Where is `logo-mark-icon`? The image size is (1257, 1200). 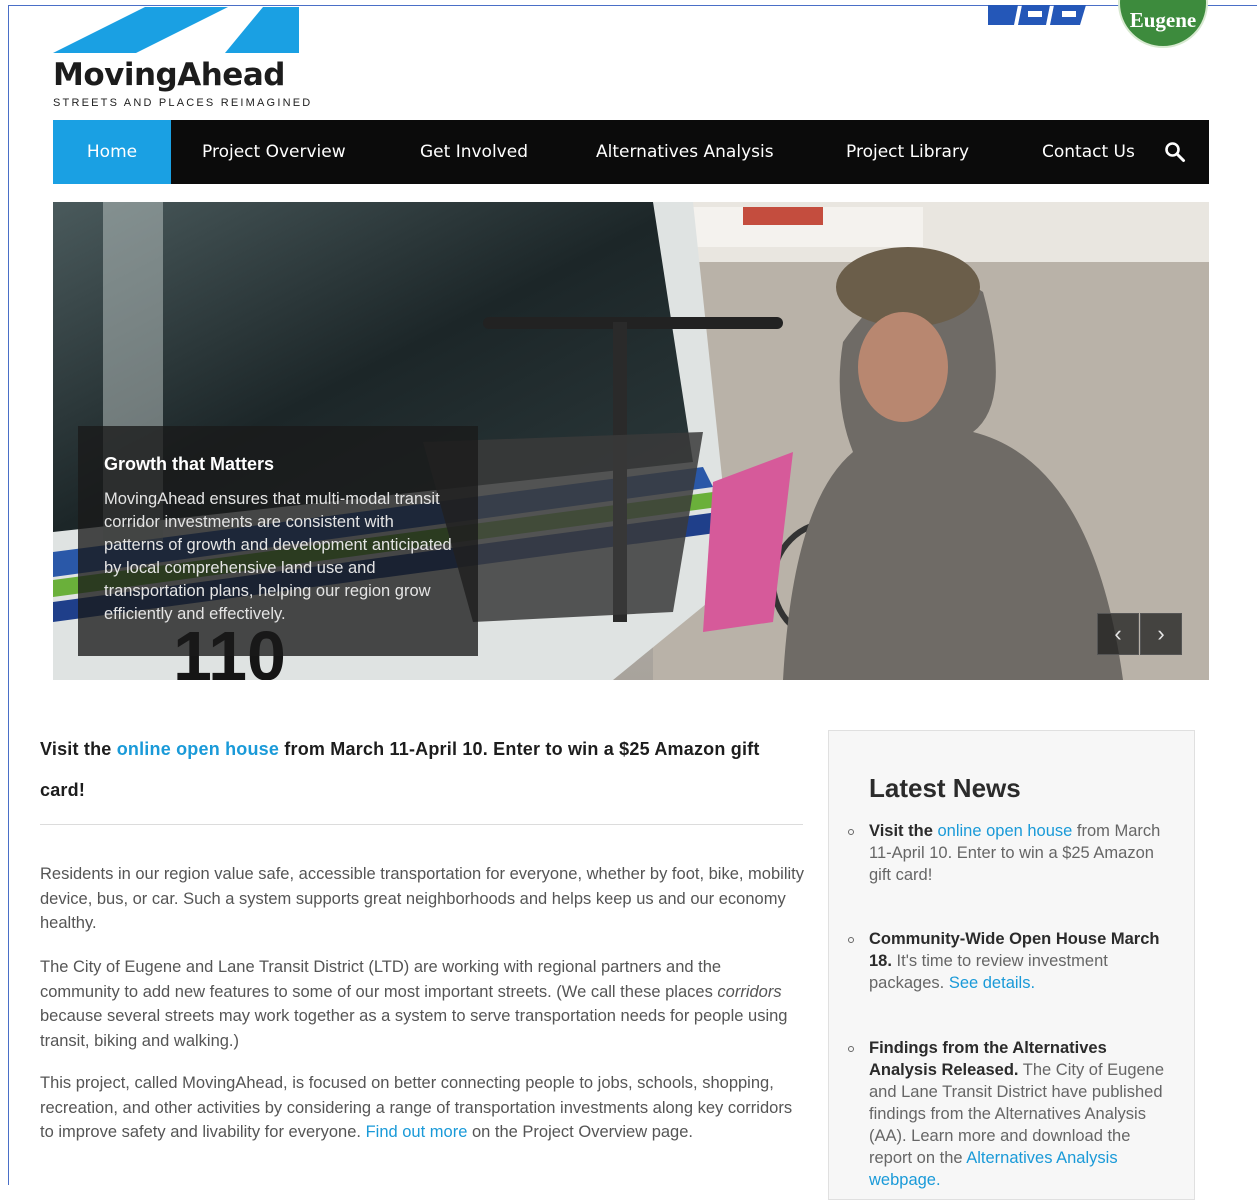 logo-mark-icon is located at coordinates (176, 30).